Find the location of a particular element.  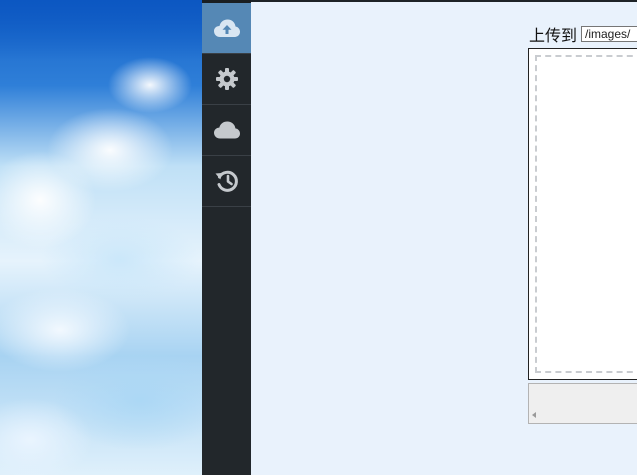

upload-destination-row: 上传到 is located at coordinates (583, 34).